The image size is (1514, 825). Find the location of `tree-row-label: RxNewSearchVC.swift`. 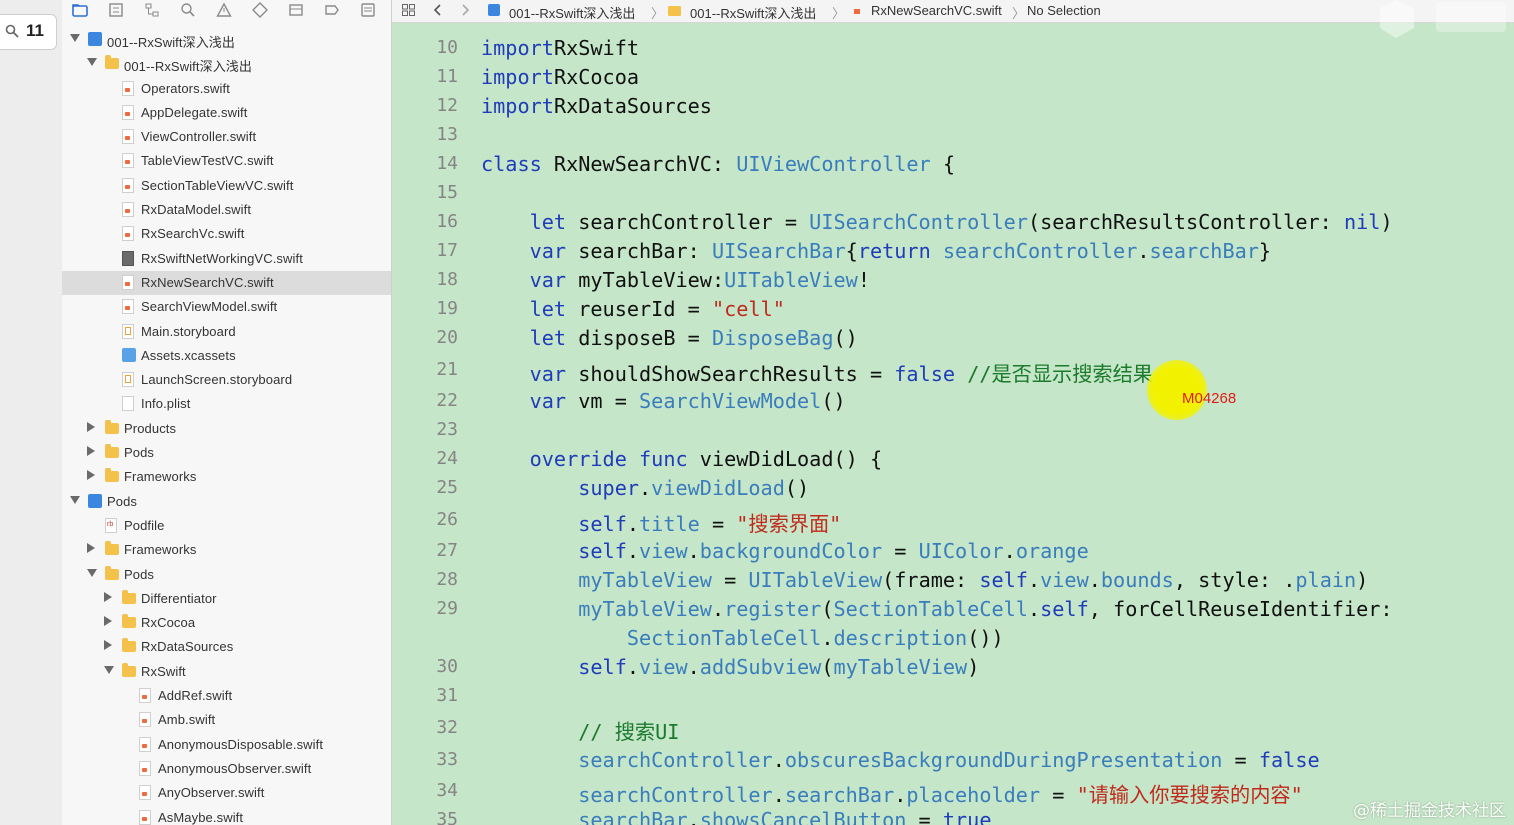

tree-row-label: RxNewSearchVC.swift is located at coordinates (207, 282).